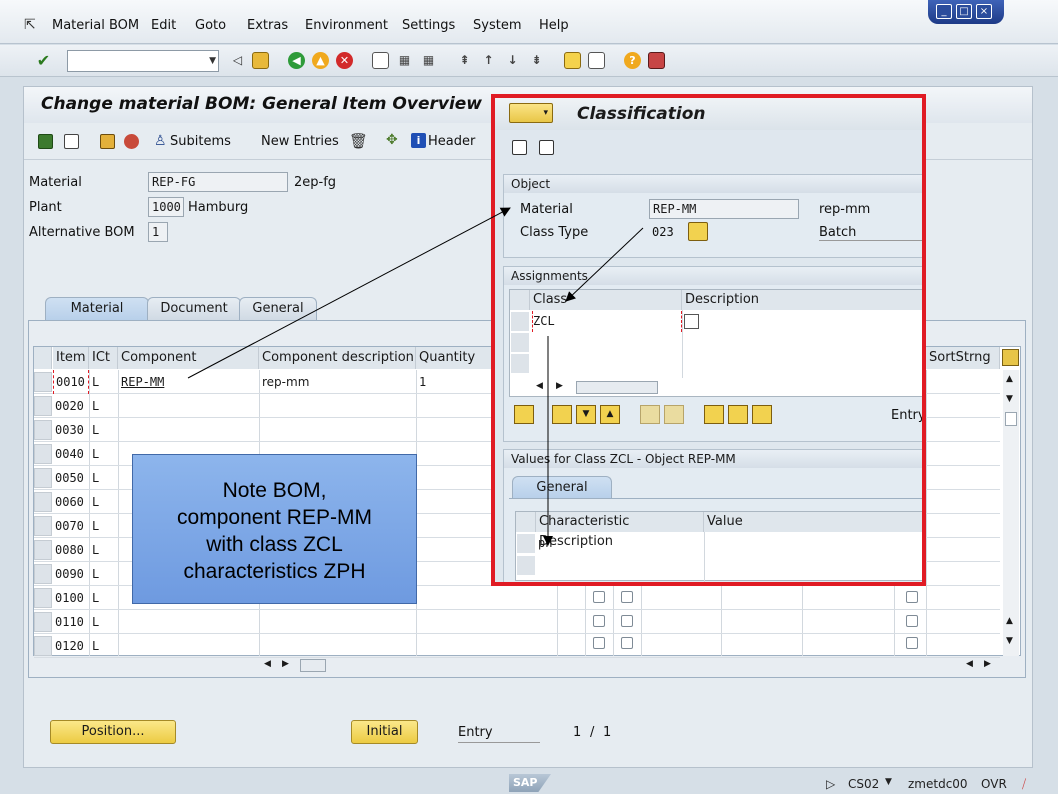 This screenshot has width=1058, height=794. What do you see at coordinates (188, 358) in the screenshot?
I see `column-header-component: Component` at bounding box center [188, 358].